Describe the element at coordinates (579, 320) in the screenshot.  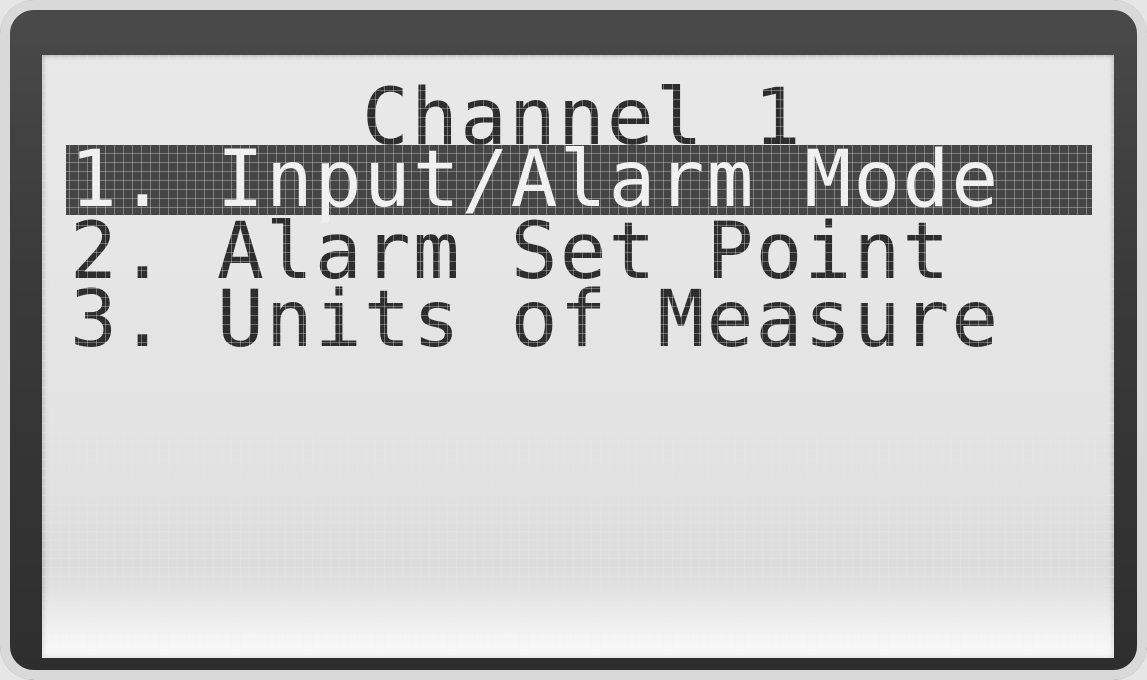
I see `menu-item-units-of-measure: 3. Units of Measure` at that location.